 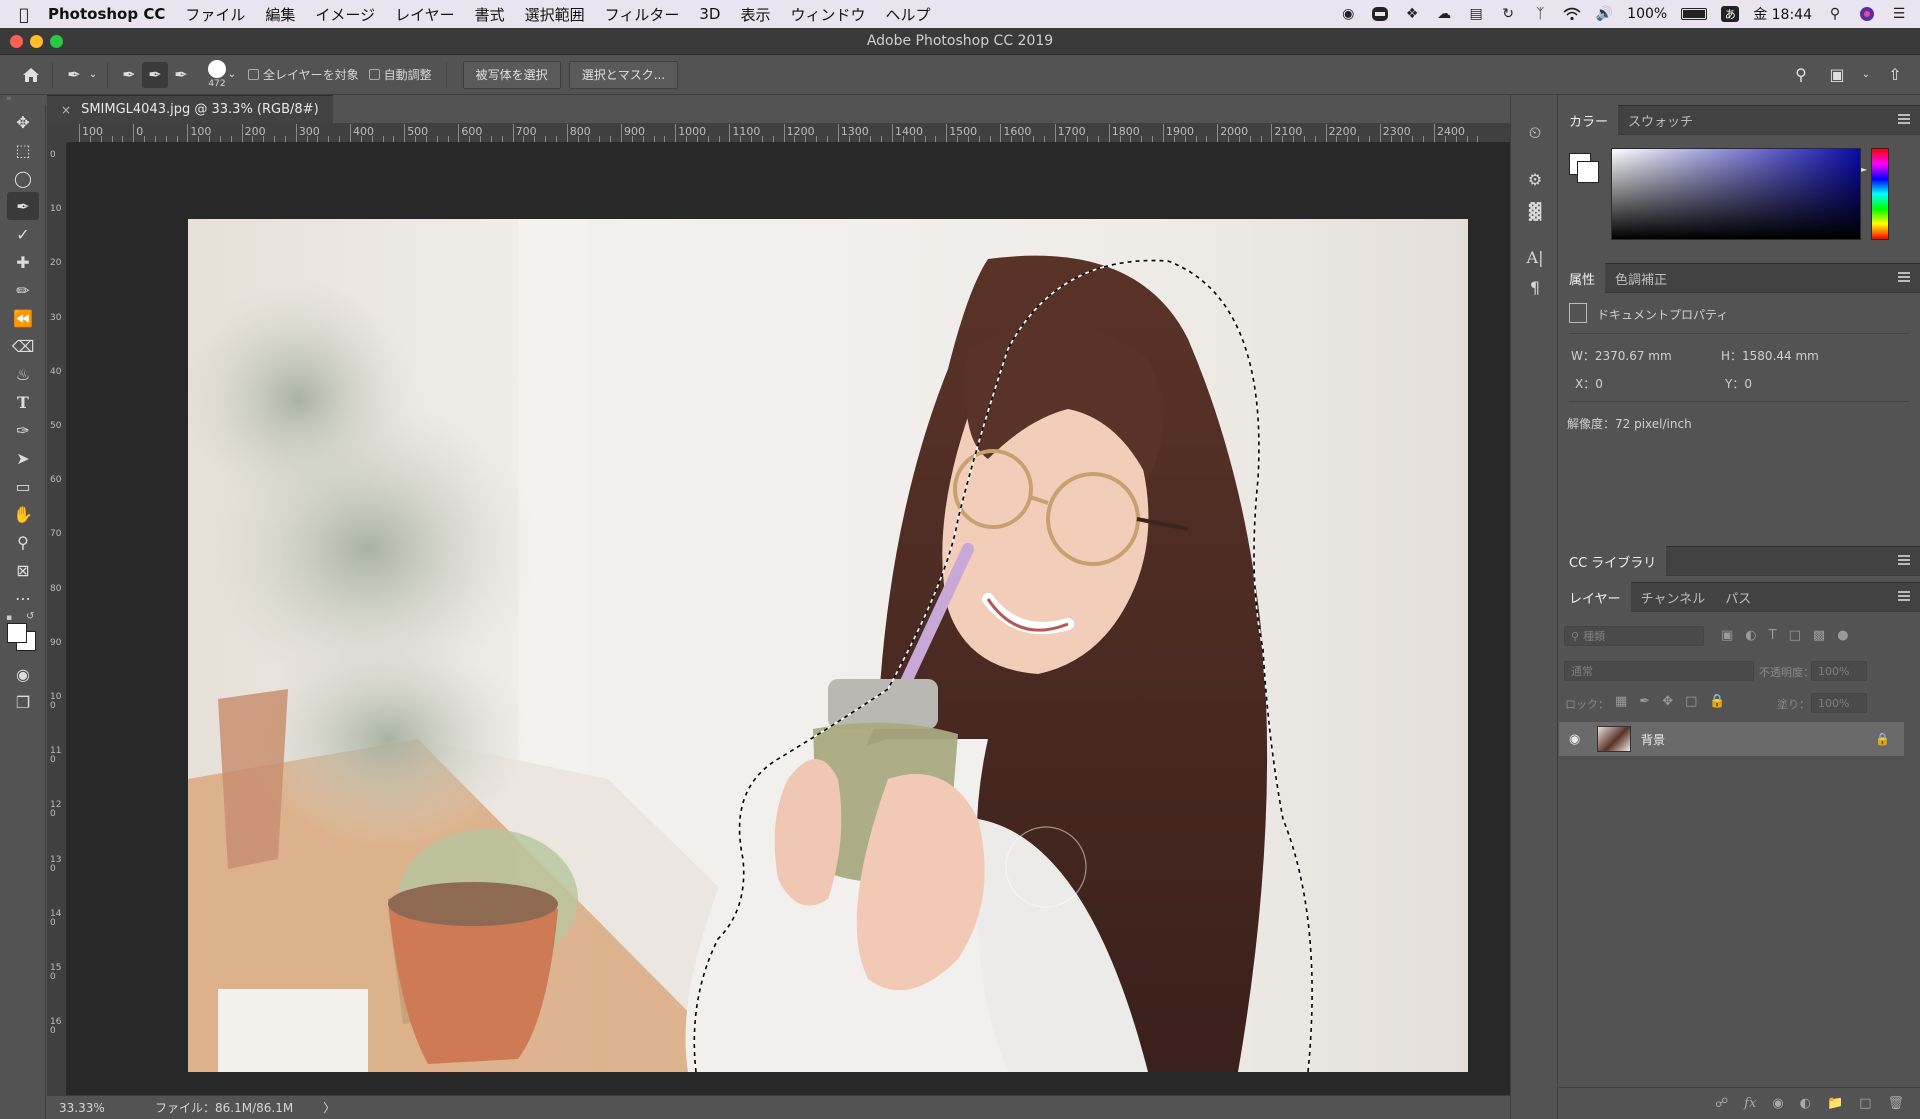 I want to click on tab-paths: パス, so click(x=1738, y=597).